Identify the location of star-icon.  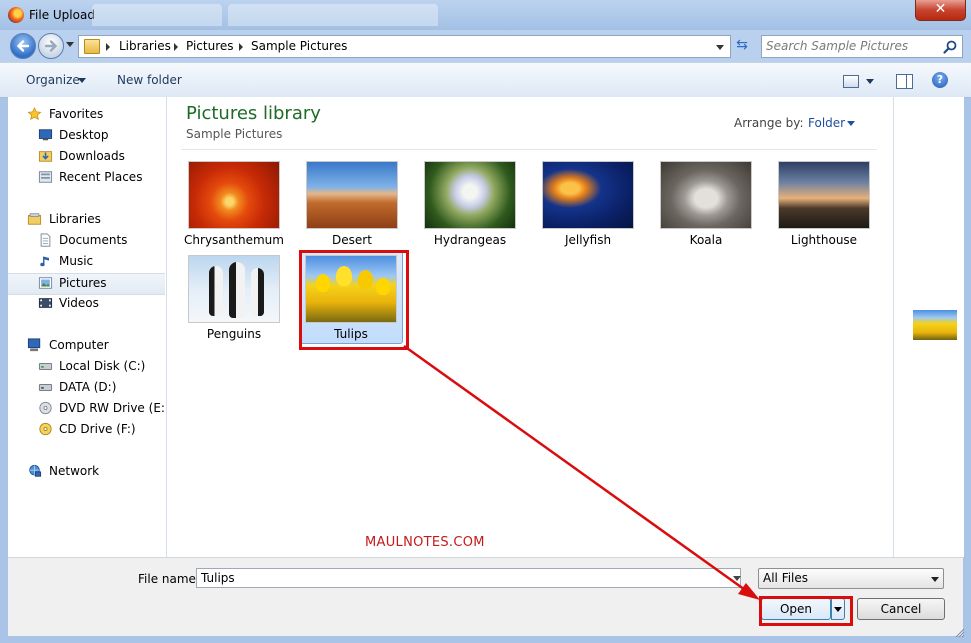
(34, 114).